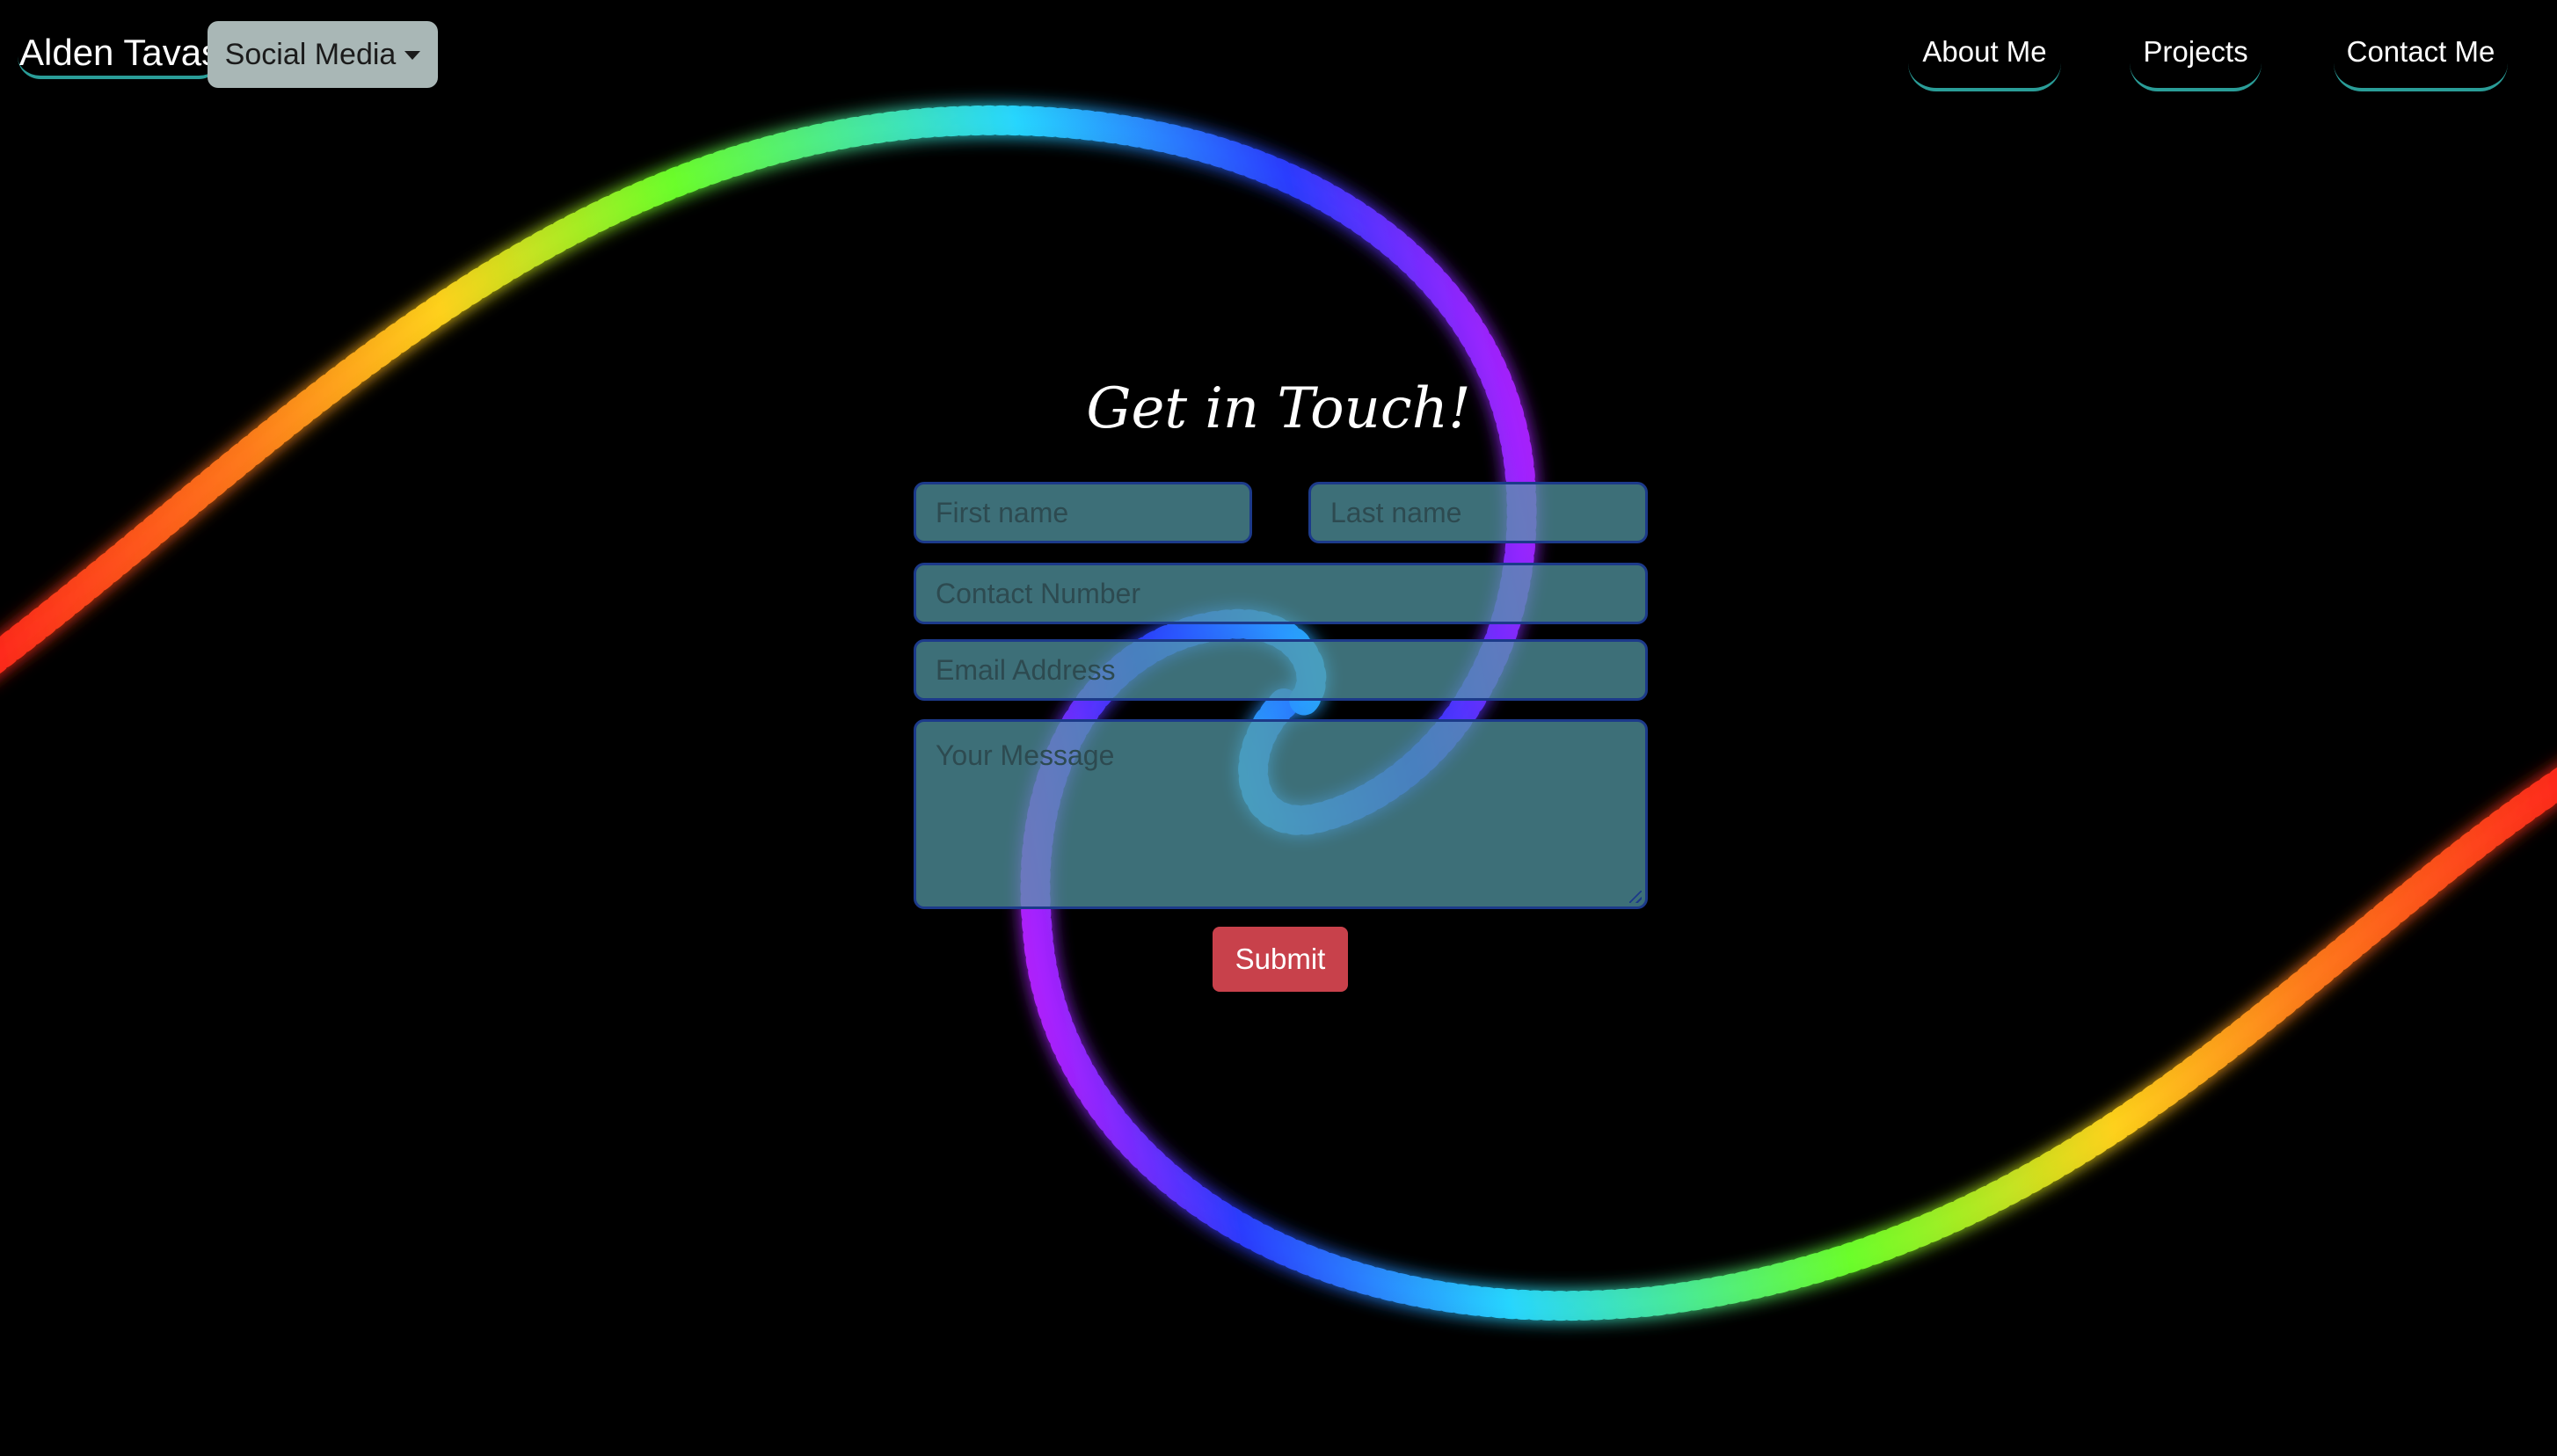 This screenshot has width=2557, height=1456. What do you see at coordinates (1281, 814) in the screenshot?
I see `message-textarea: Your Message` at bounding box center [1281, 814].